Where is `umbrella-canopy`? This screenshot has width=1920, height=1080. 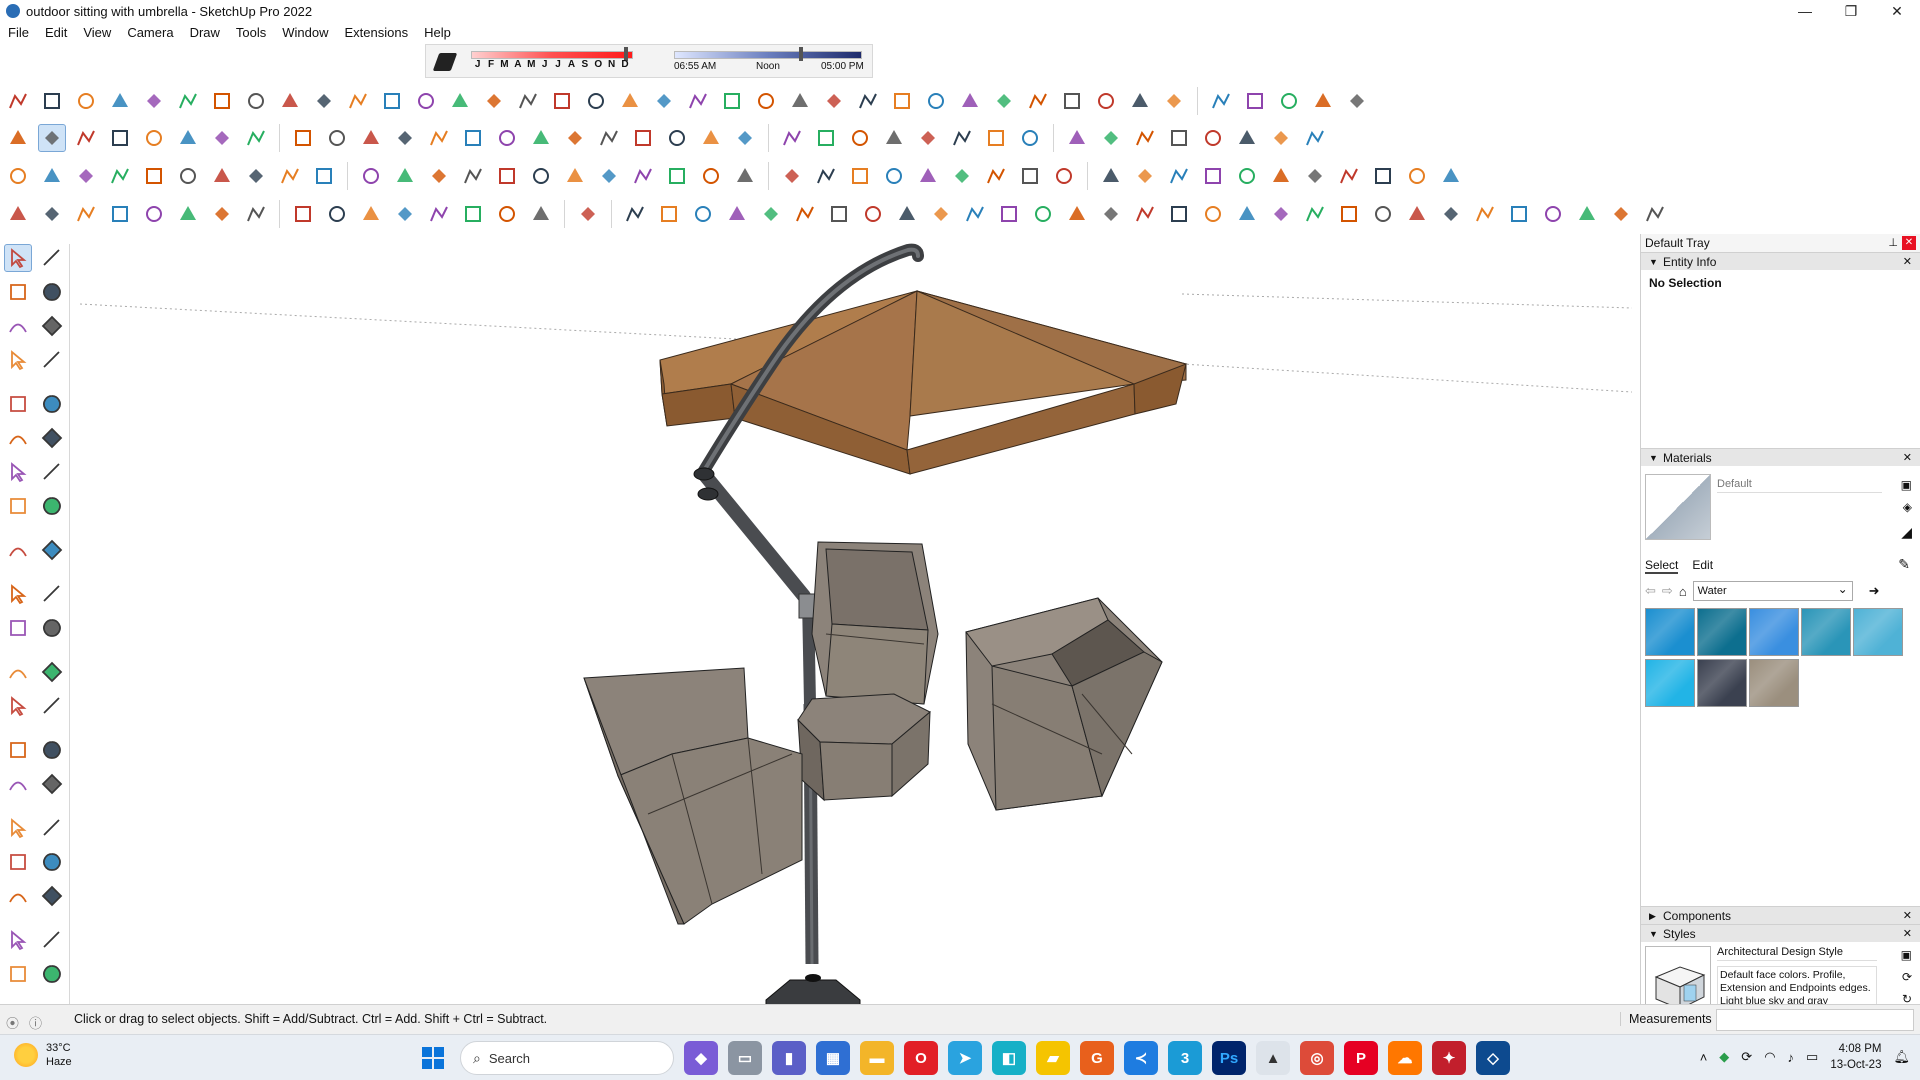 umbrella-canopy is located at coordinates (923, 382).